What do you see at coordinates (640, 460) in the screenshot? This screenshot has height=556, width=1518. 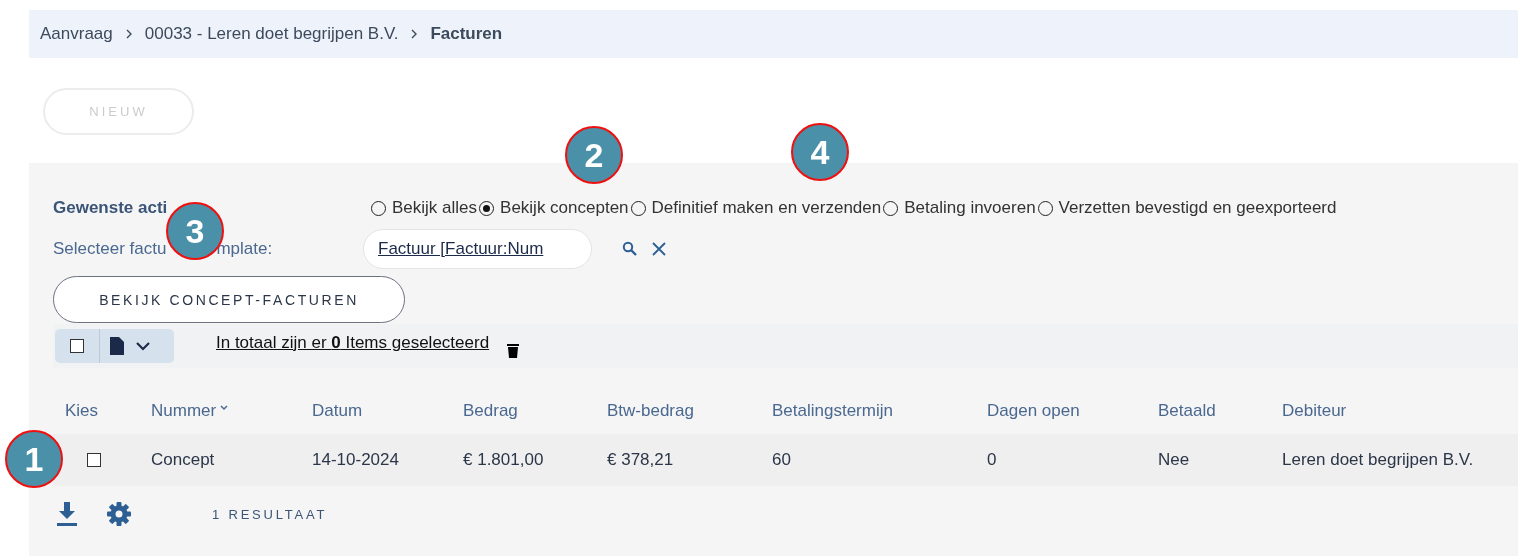 I see `table-cell-text: € 378,21` at bounding box center [640, 460].